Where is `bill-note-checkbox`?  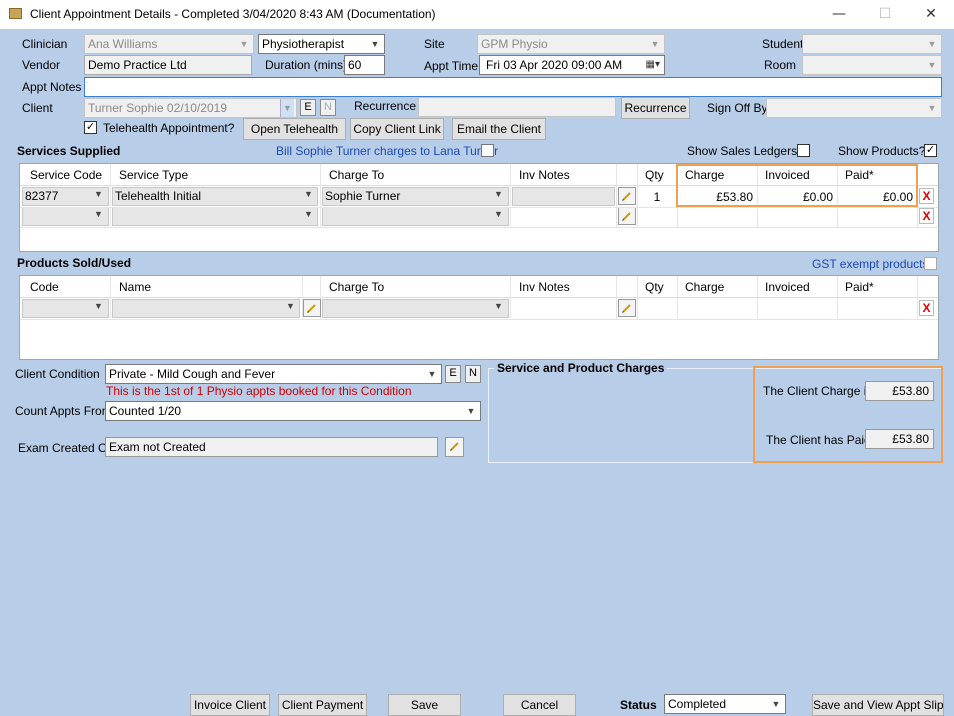 bill-note-checkbox is located at coordinates (487, 150).